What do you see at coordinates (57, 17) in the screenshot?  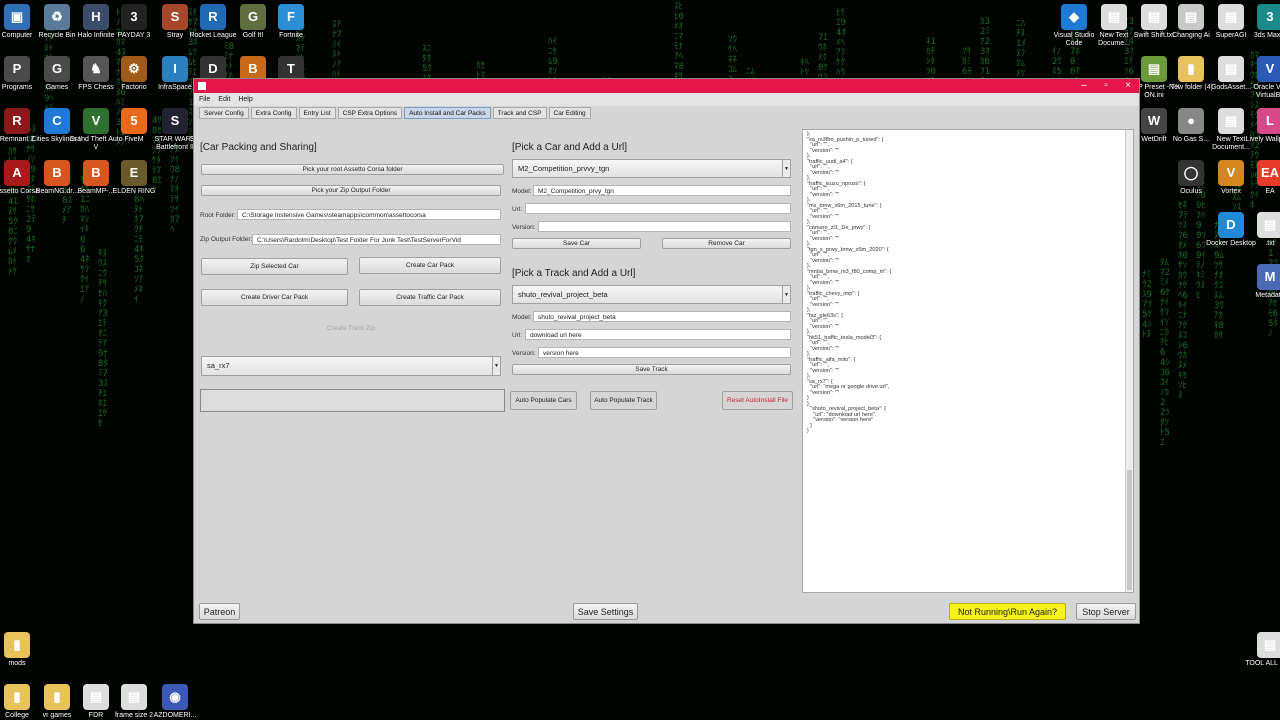 I see `app-shortcut-icon: ♻` at bounding box center [57, 17].